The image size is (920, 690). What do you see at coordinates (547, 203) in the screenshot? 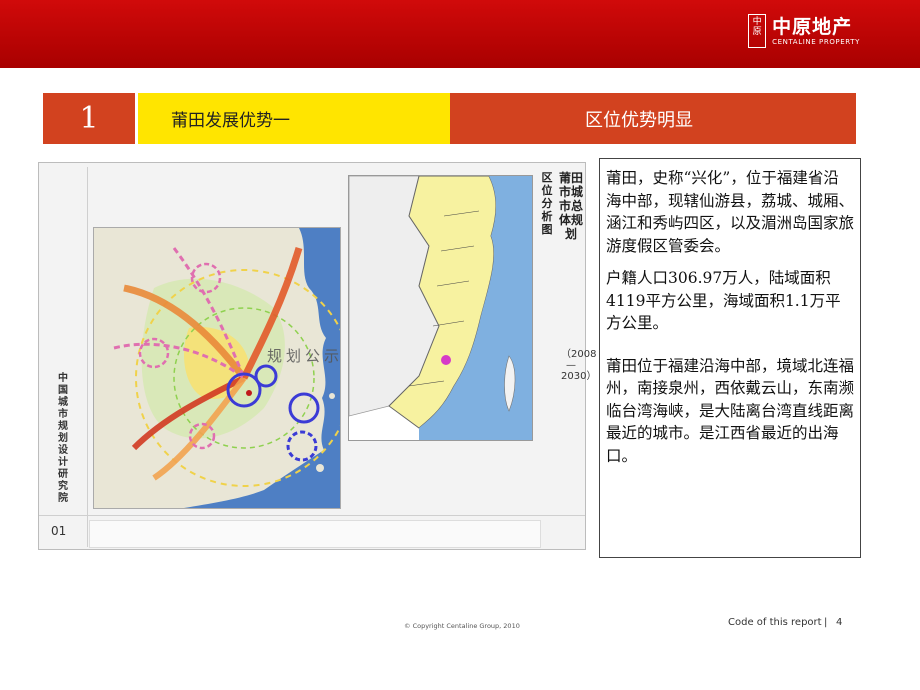
I see `figure-subtitle: 区位分析图` at bounding box center [547, 203].